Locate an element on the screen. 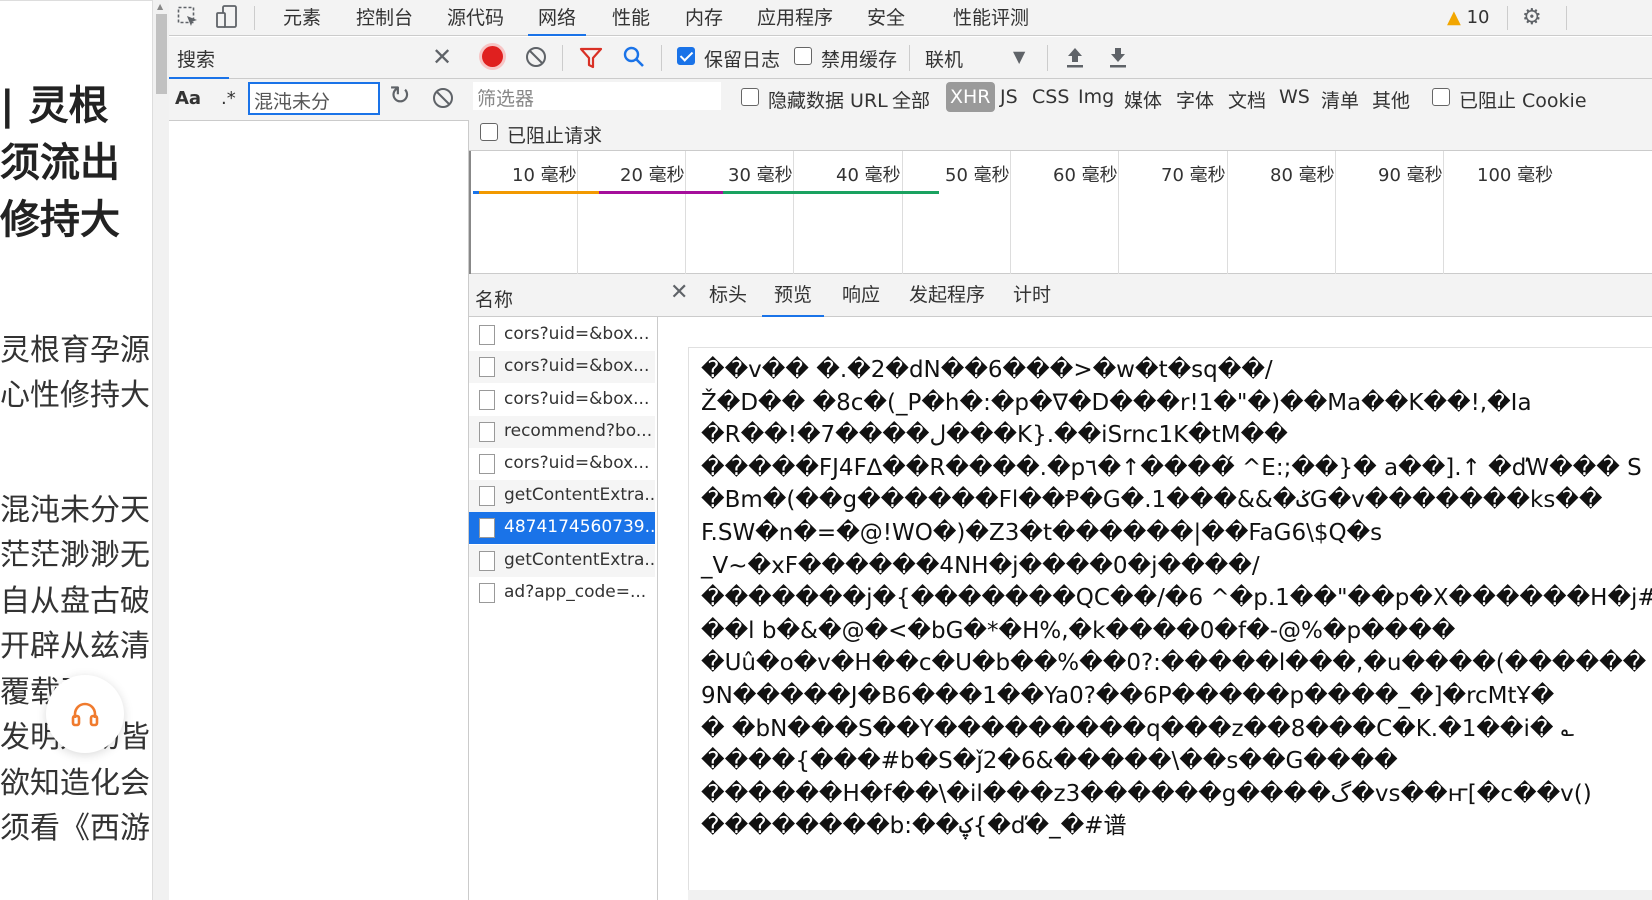 The width and height of the screenshot is (1652, 900). hide-data-urls-checkbox is located at coordinates (750, 97).